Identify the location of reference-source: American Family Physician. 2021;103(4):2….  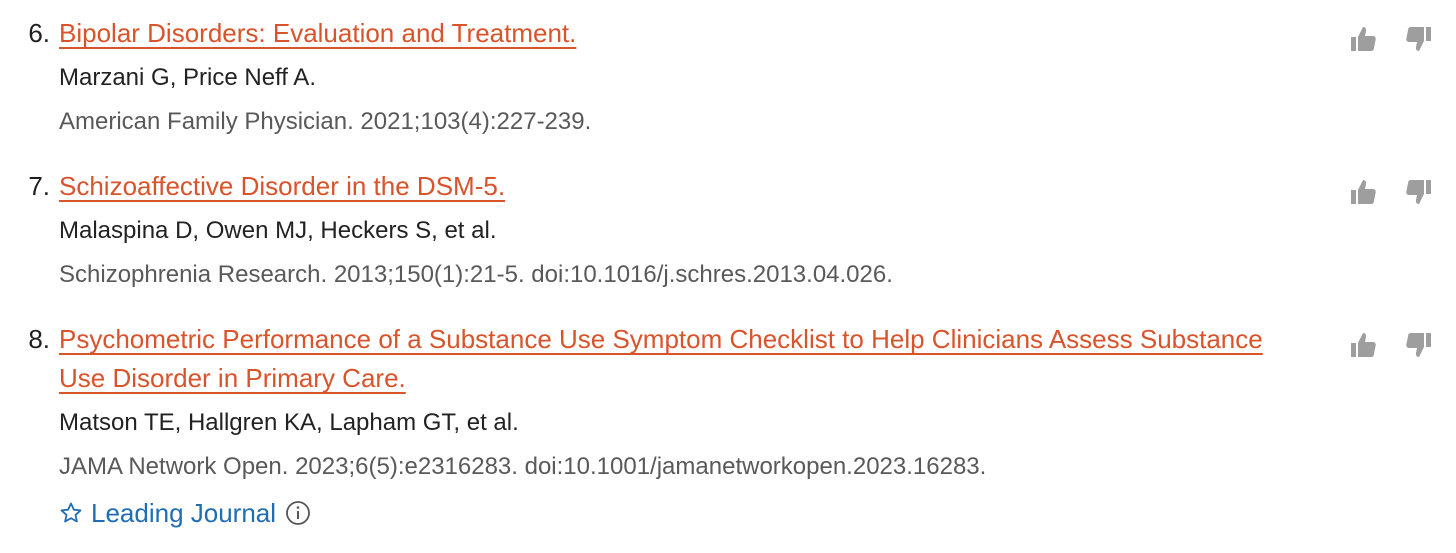
(325, 121).